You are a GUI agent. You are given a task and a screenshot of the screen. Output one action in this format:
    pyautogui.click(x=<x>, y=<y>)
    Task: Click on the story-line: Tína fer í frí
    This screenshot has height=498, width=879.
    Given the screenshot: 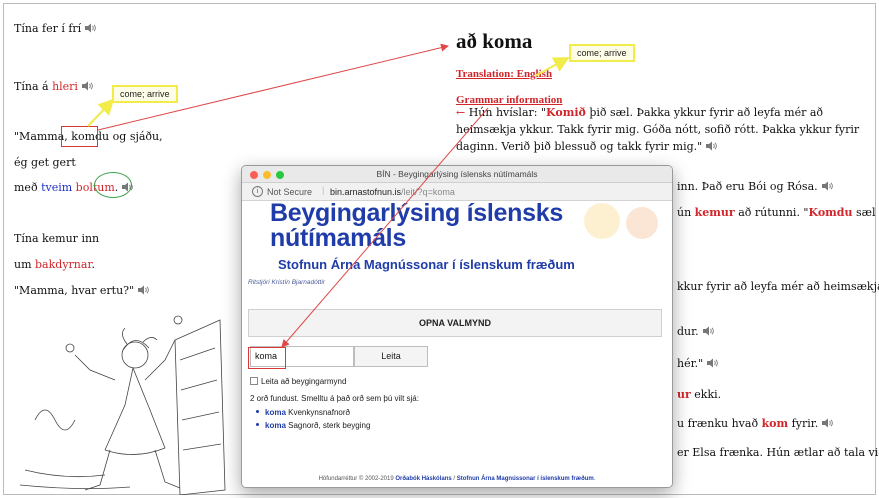 What is the action you would take?
    pyautogui.click(x=55, y=29)
    